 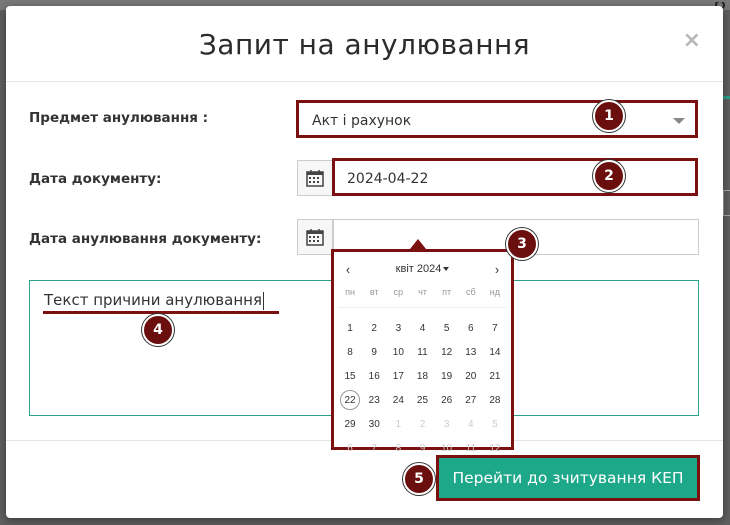 I want to click on calendar-day-other-month: 8, so click(x=398, y=448).